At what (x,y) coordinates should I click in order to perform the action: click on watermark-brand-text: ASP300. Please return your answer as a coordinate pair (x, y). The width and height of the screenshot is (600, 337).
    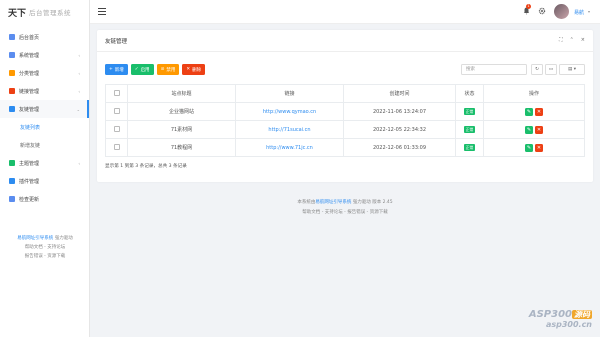
    Looking at the image, I should click on (550, 314).